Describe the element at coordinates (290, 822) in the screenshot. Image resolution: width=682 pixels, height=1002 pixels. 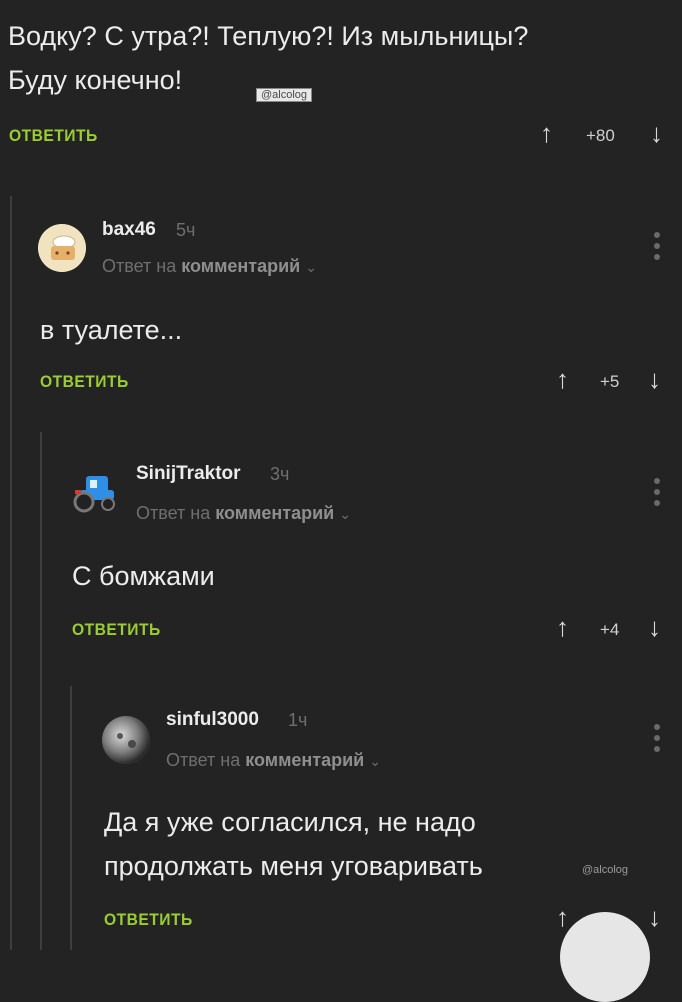
I see `comment-text-line: Да я уже согласился, не надо` at that location.